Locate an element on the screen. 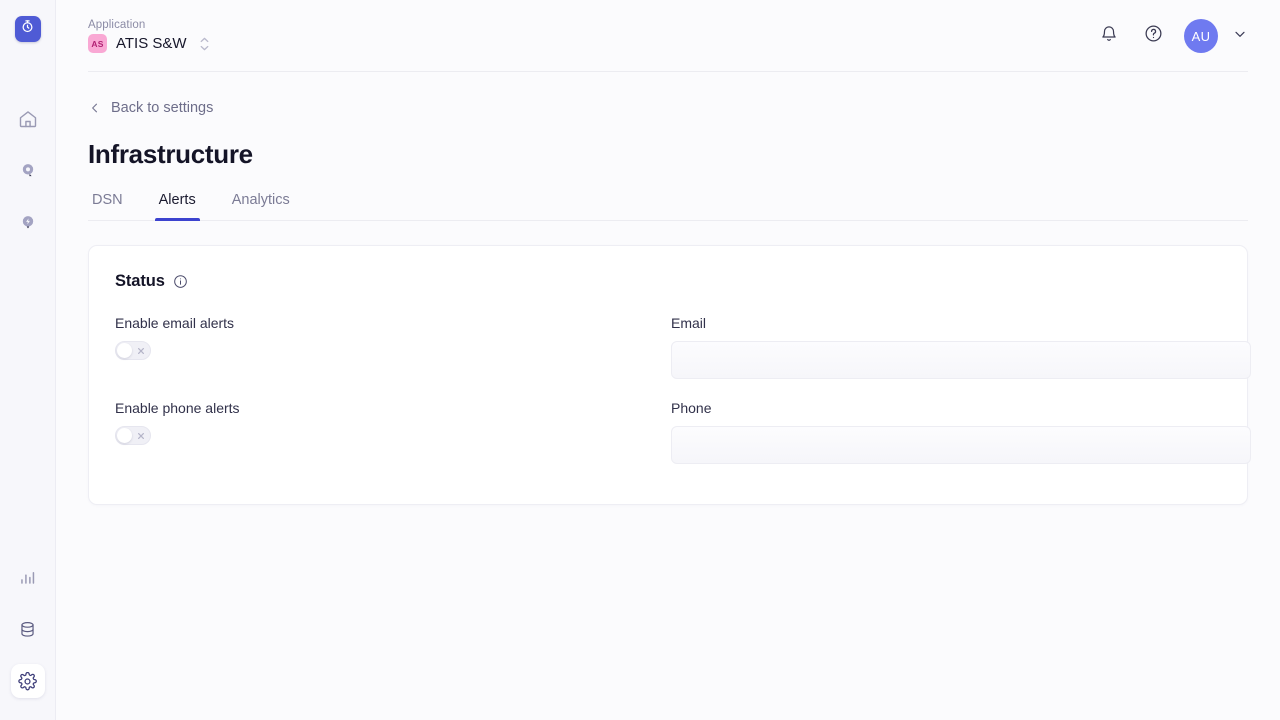  chevron-left-icon is located at coordinates (95, 108).